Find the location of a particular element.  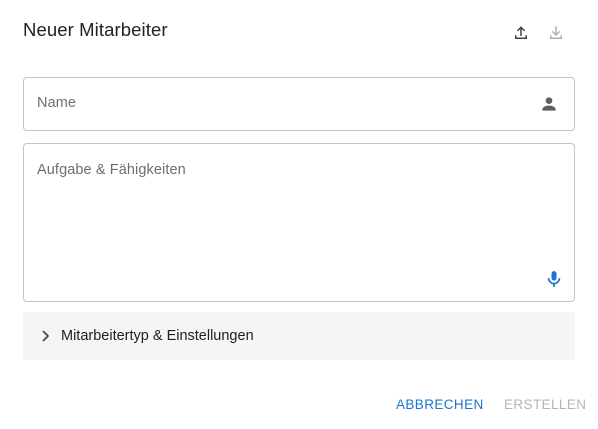

download-icon-glyph is located at coordinates (556, 32).